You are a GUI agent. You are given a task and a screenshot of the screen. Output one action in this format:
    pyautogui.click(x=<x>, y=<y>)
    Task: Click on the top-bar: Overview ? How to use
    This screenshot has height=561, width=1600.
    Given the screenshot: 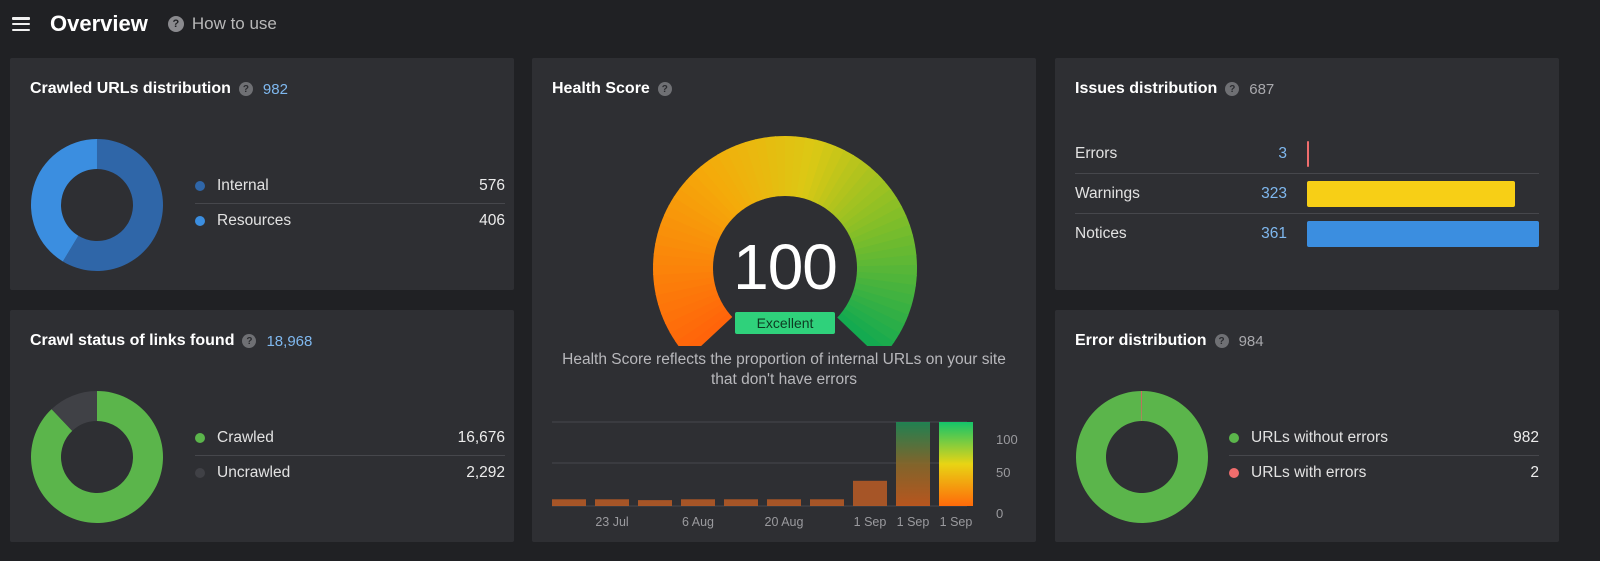 What is the action you would take?
    pyautogui.click(x=800, y=24)
    